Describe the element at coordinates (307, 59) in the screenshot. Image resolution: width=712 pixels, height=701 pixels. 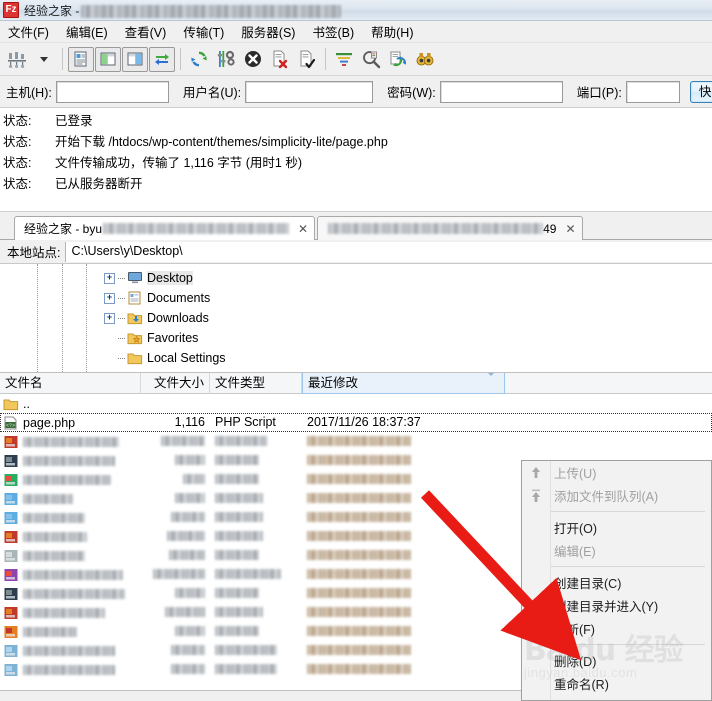
I see `reconnect-icon` at that location.